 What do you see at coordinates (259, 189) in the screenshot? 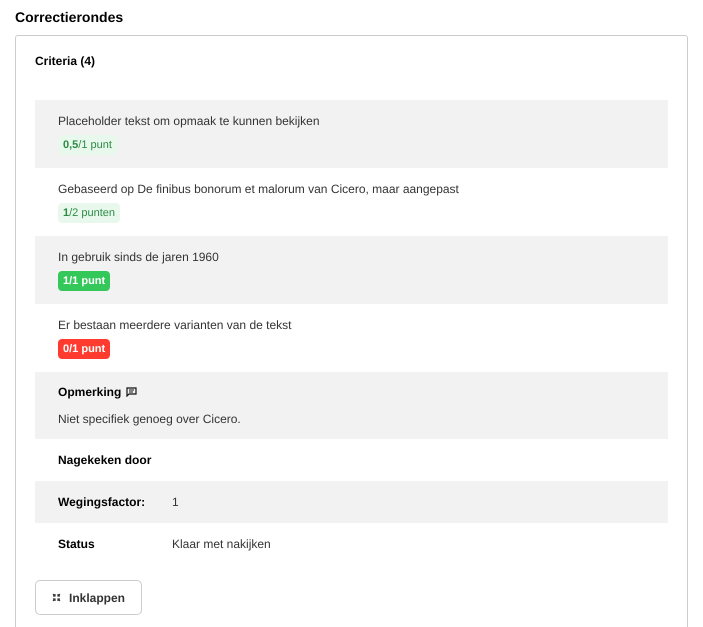
I see `criterion-text: Gebaseerd op De finibus bonorum et malorum van Cicero, maar aangepast` at bounding box center [259, 189].